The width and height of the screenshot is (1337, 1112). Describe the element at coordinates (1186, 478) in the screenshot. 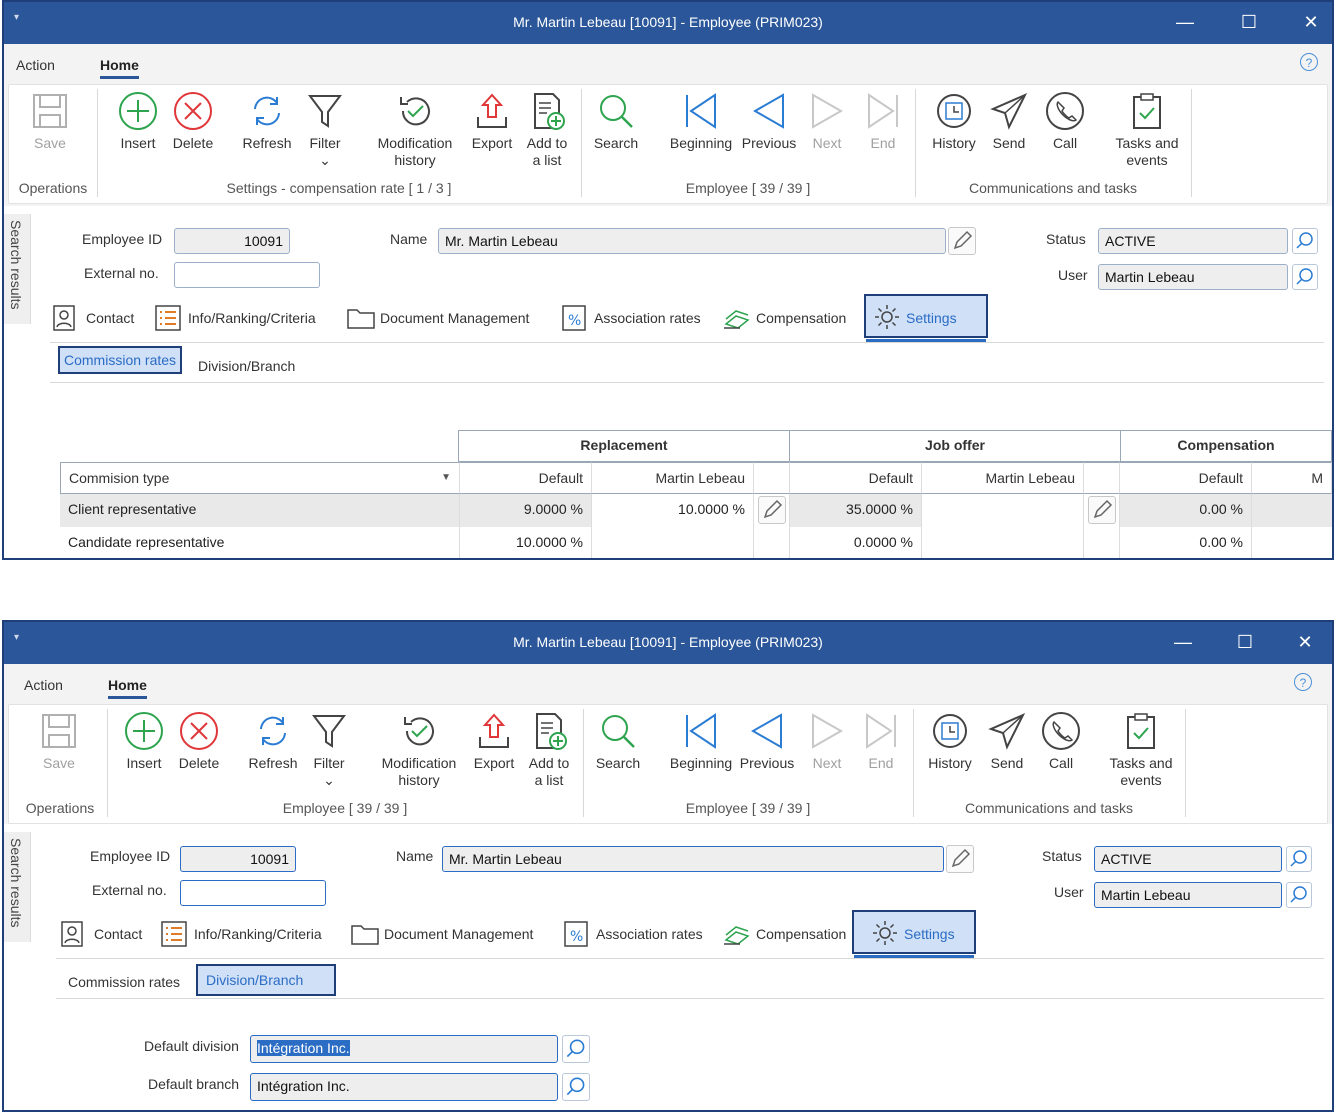

I see `column-comp-default: Default` at that location.